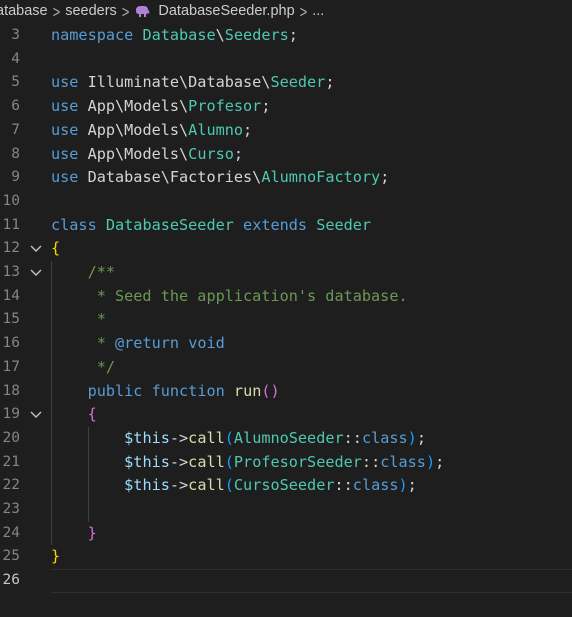 The height and width of the screenshot is (617, 572). What do you see at coordinates (286, 557) in the screenshot?
I see `code-line: 25}` at bounding box center [286, 557].